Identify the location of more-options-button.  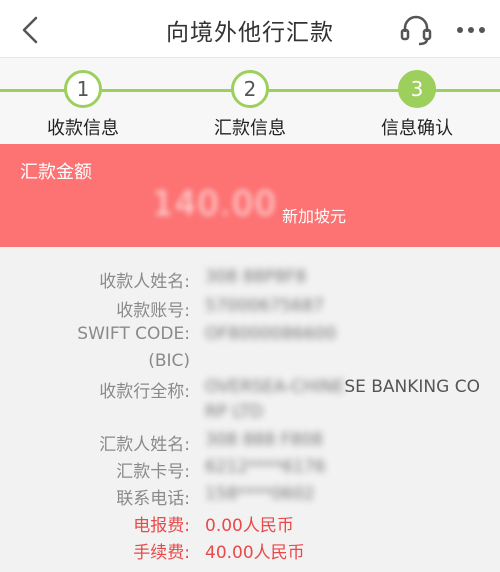
(471, 30).